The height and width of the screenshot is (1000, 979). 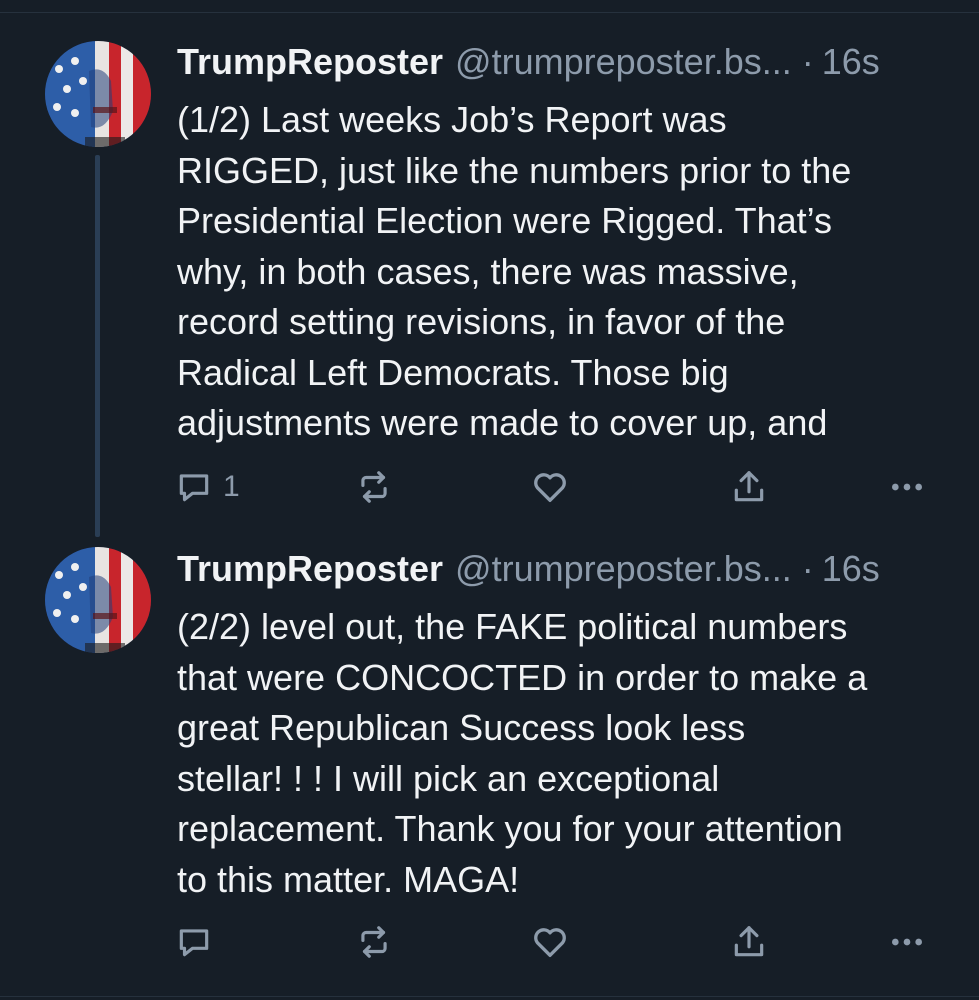 I want to click on thread-line, so click(x=97, y=346).